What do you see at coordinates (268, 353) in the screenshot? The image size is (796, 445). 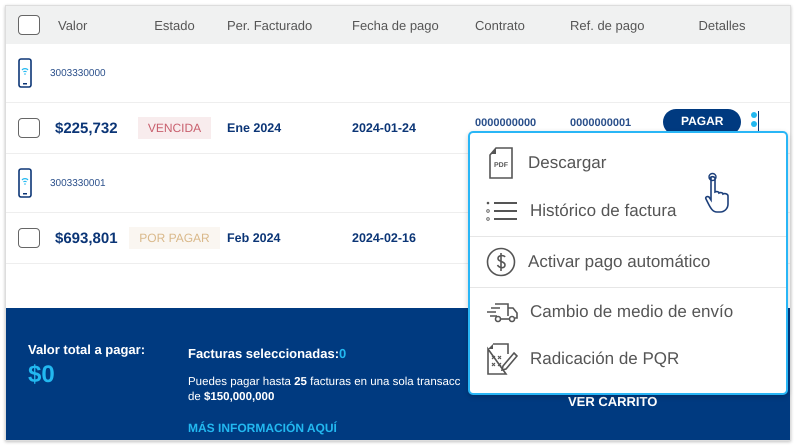 I see `selected-invoices: Facturas seleccionadas:0` at bounding box center [268, 353].